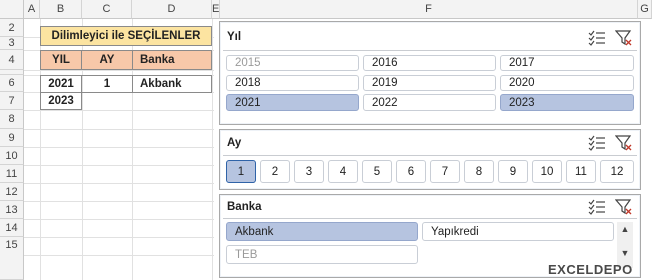 This screenshot has width=652, height=280. I want to click on column-header-c: C, so click(107, 9).